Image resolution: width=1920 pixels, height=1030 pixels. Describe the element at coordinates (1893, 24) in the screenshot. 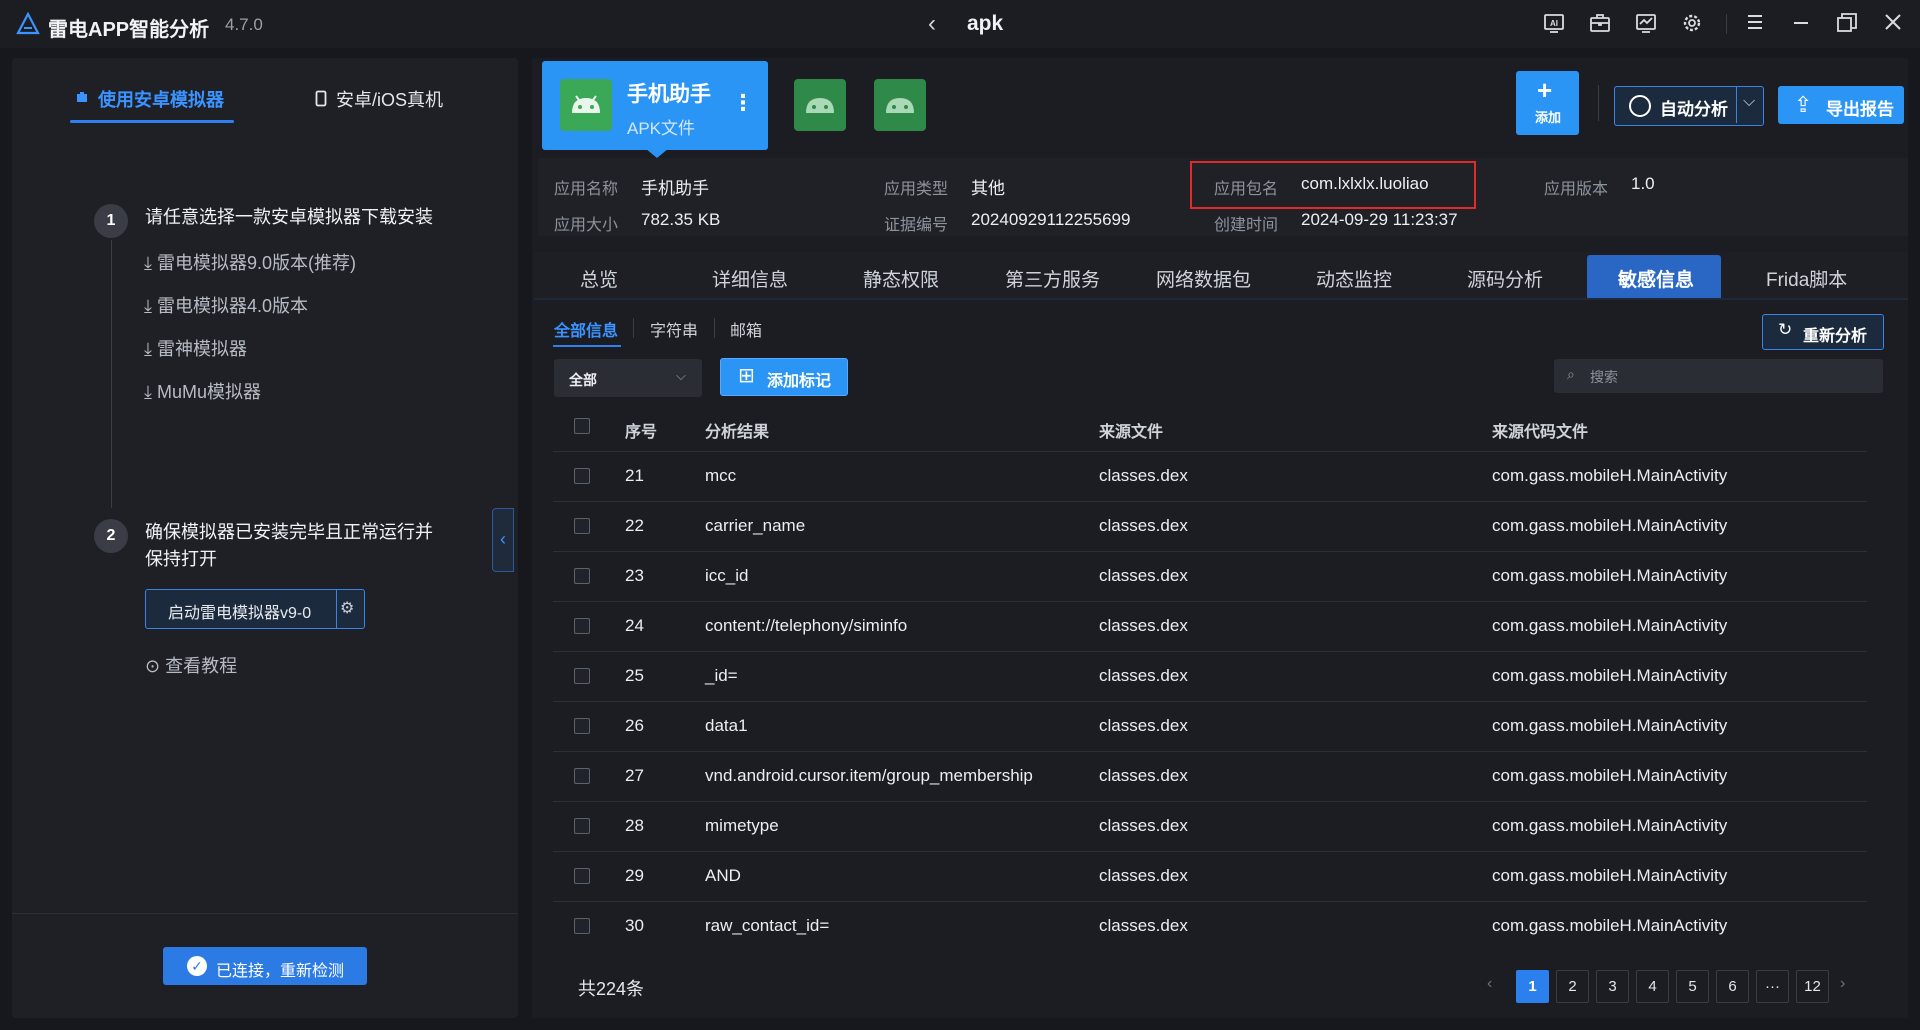

I see `close-icon` at that location.